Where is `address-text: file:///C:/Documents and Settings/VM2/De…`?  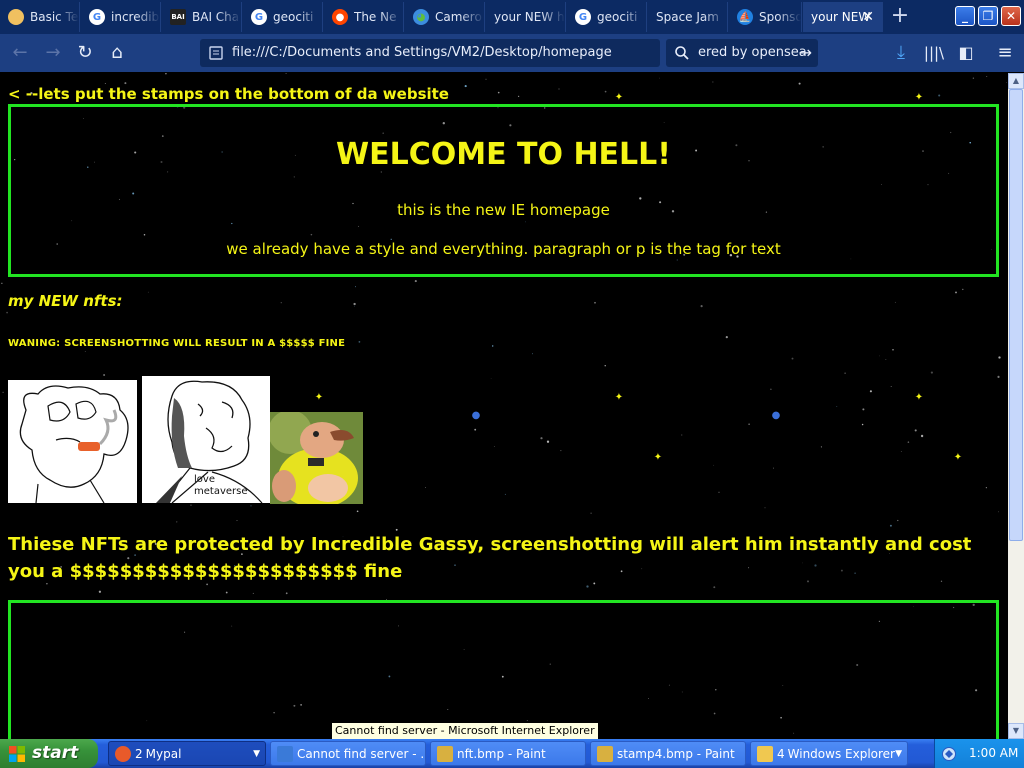
address-text: file:///C:/Documents and Settings/VM2/De… is located at coordinates (422, 52).